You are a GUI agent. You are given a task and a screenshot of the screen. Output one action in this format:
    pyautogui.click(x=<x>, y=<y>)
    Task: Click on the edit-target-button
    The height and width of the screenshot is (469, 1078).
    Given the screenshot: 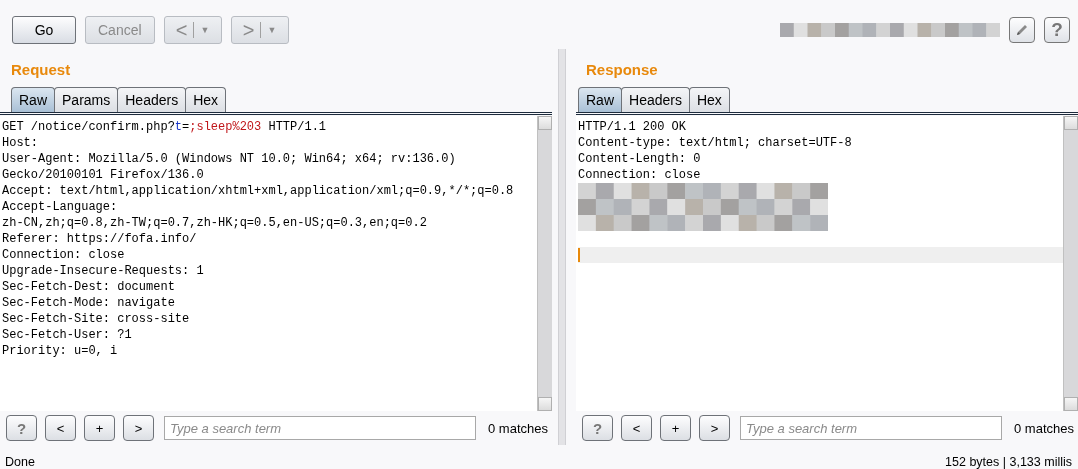 What is the action you would take?
    pyautogui.click(x=1022, y=30)
    